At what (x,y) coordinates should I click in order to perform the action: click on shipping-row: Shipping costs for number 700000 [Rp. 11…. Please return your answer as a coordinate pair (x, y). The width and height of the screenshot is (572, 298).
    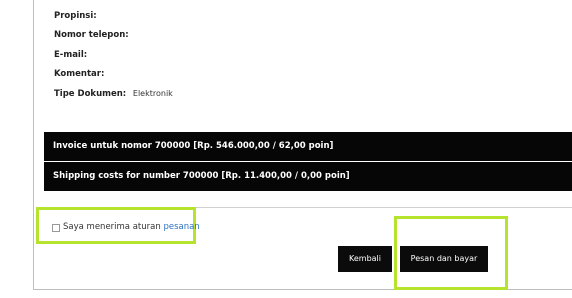
    Looking at the image, I should click on (308, 176).